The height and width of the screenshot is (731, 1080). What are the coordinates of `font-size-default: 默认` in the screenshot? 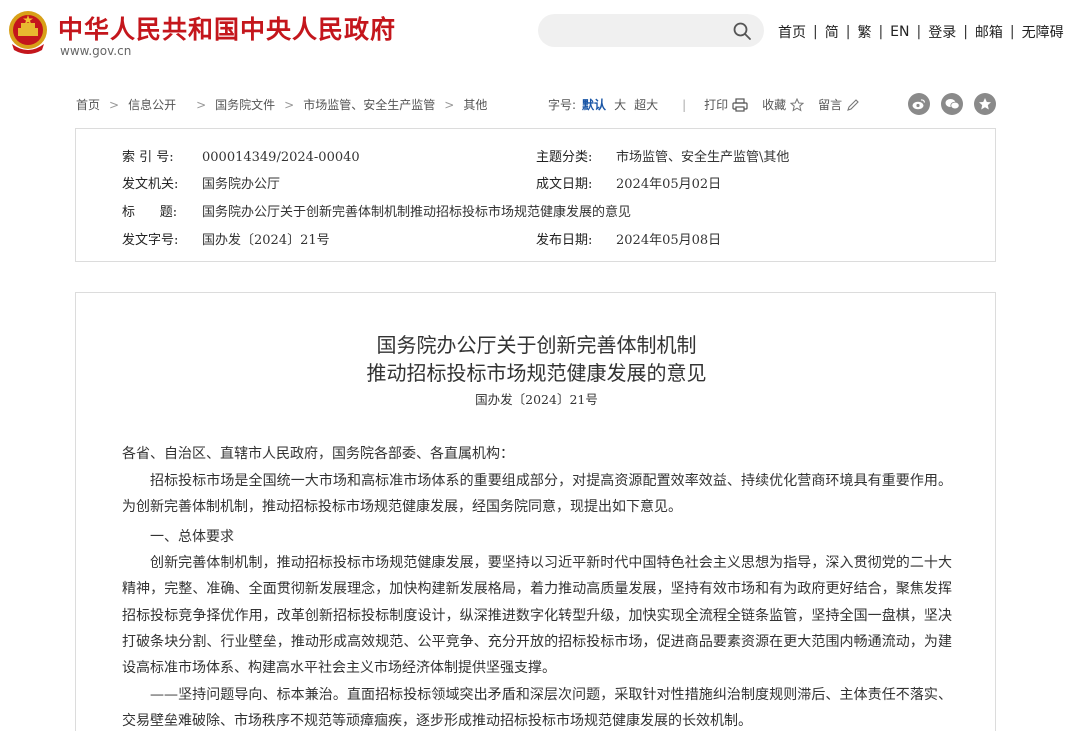 It's located at (594, 104).